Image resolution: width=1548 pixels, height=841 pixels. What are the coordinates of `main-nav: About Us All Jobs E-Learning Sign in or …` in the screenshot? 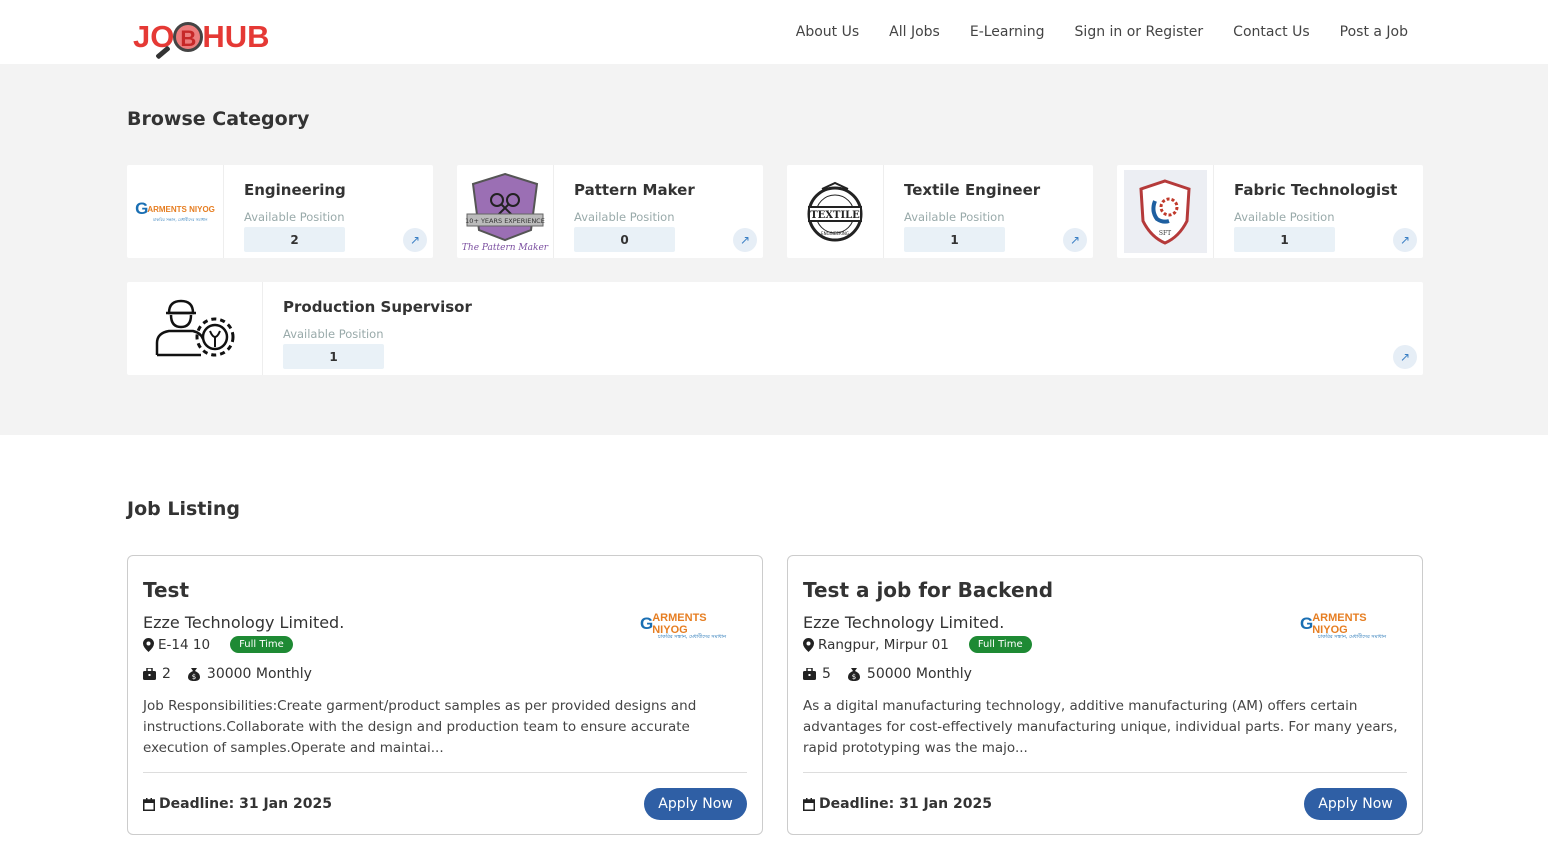 It's located at (1102, 32).